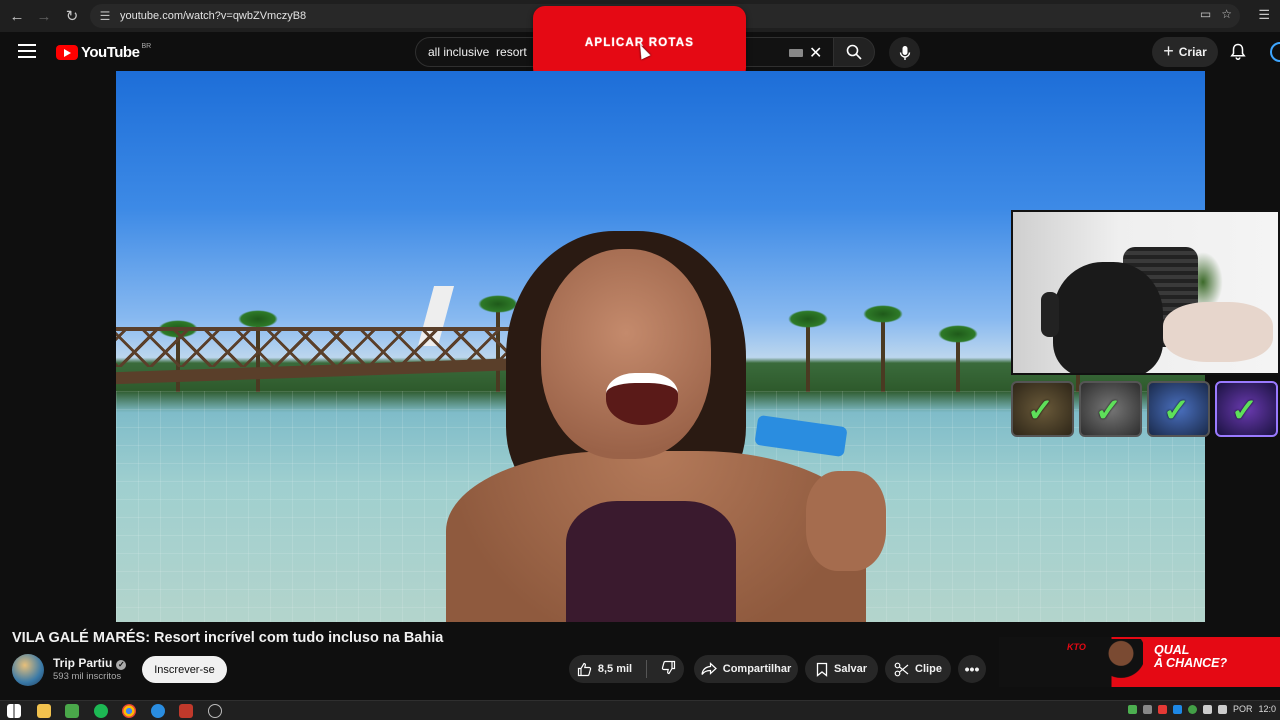 The height and width of the screenshot is (720, 1280). I want to click on notifications-button, so click(1238, 54).